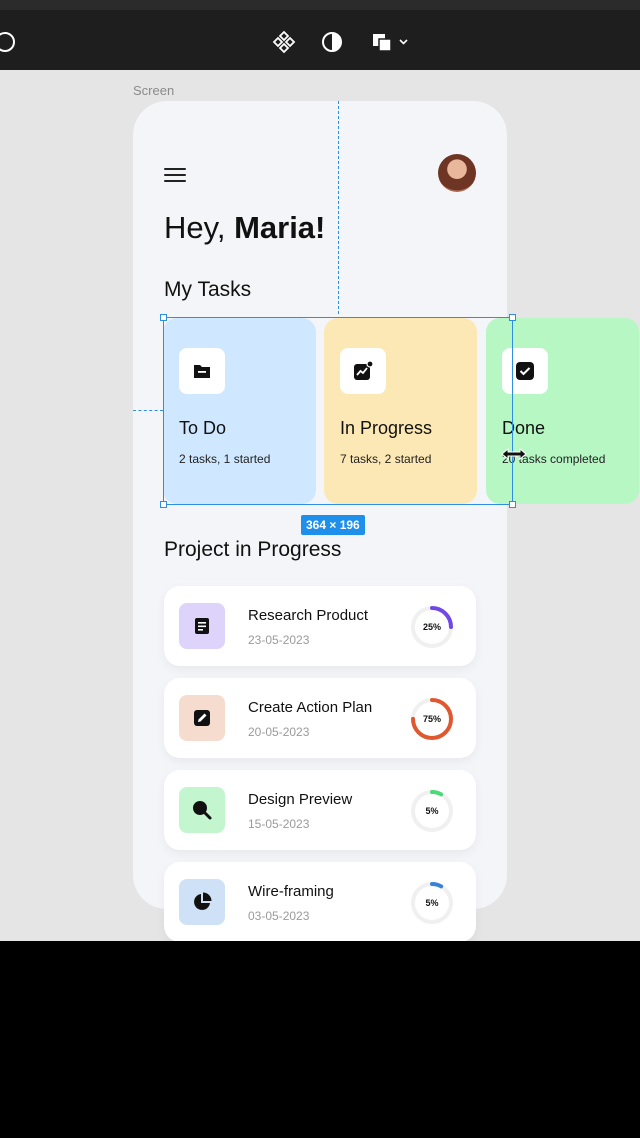 The width and height of the screenshot is (640, 1138). Describe the element at coordinates (514, 454) in the screenshot. I see `resize-cursor-icon` at that location.